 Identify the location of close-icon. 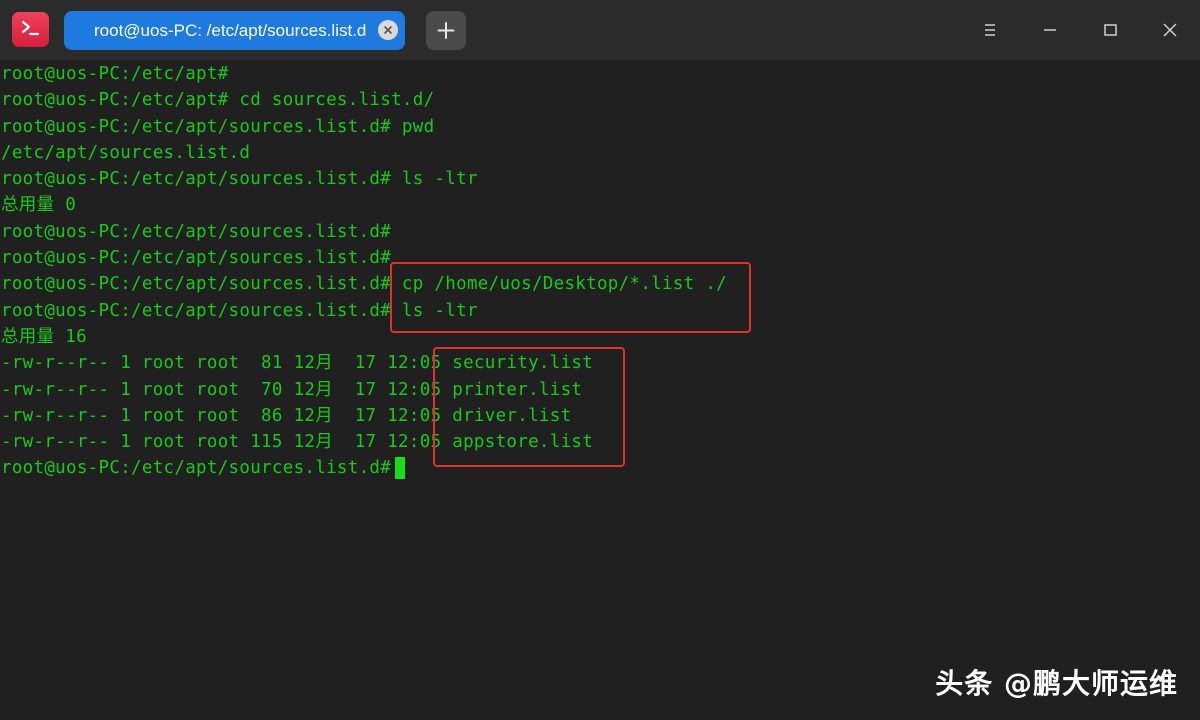
(1170, 30).